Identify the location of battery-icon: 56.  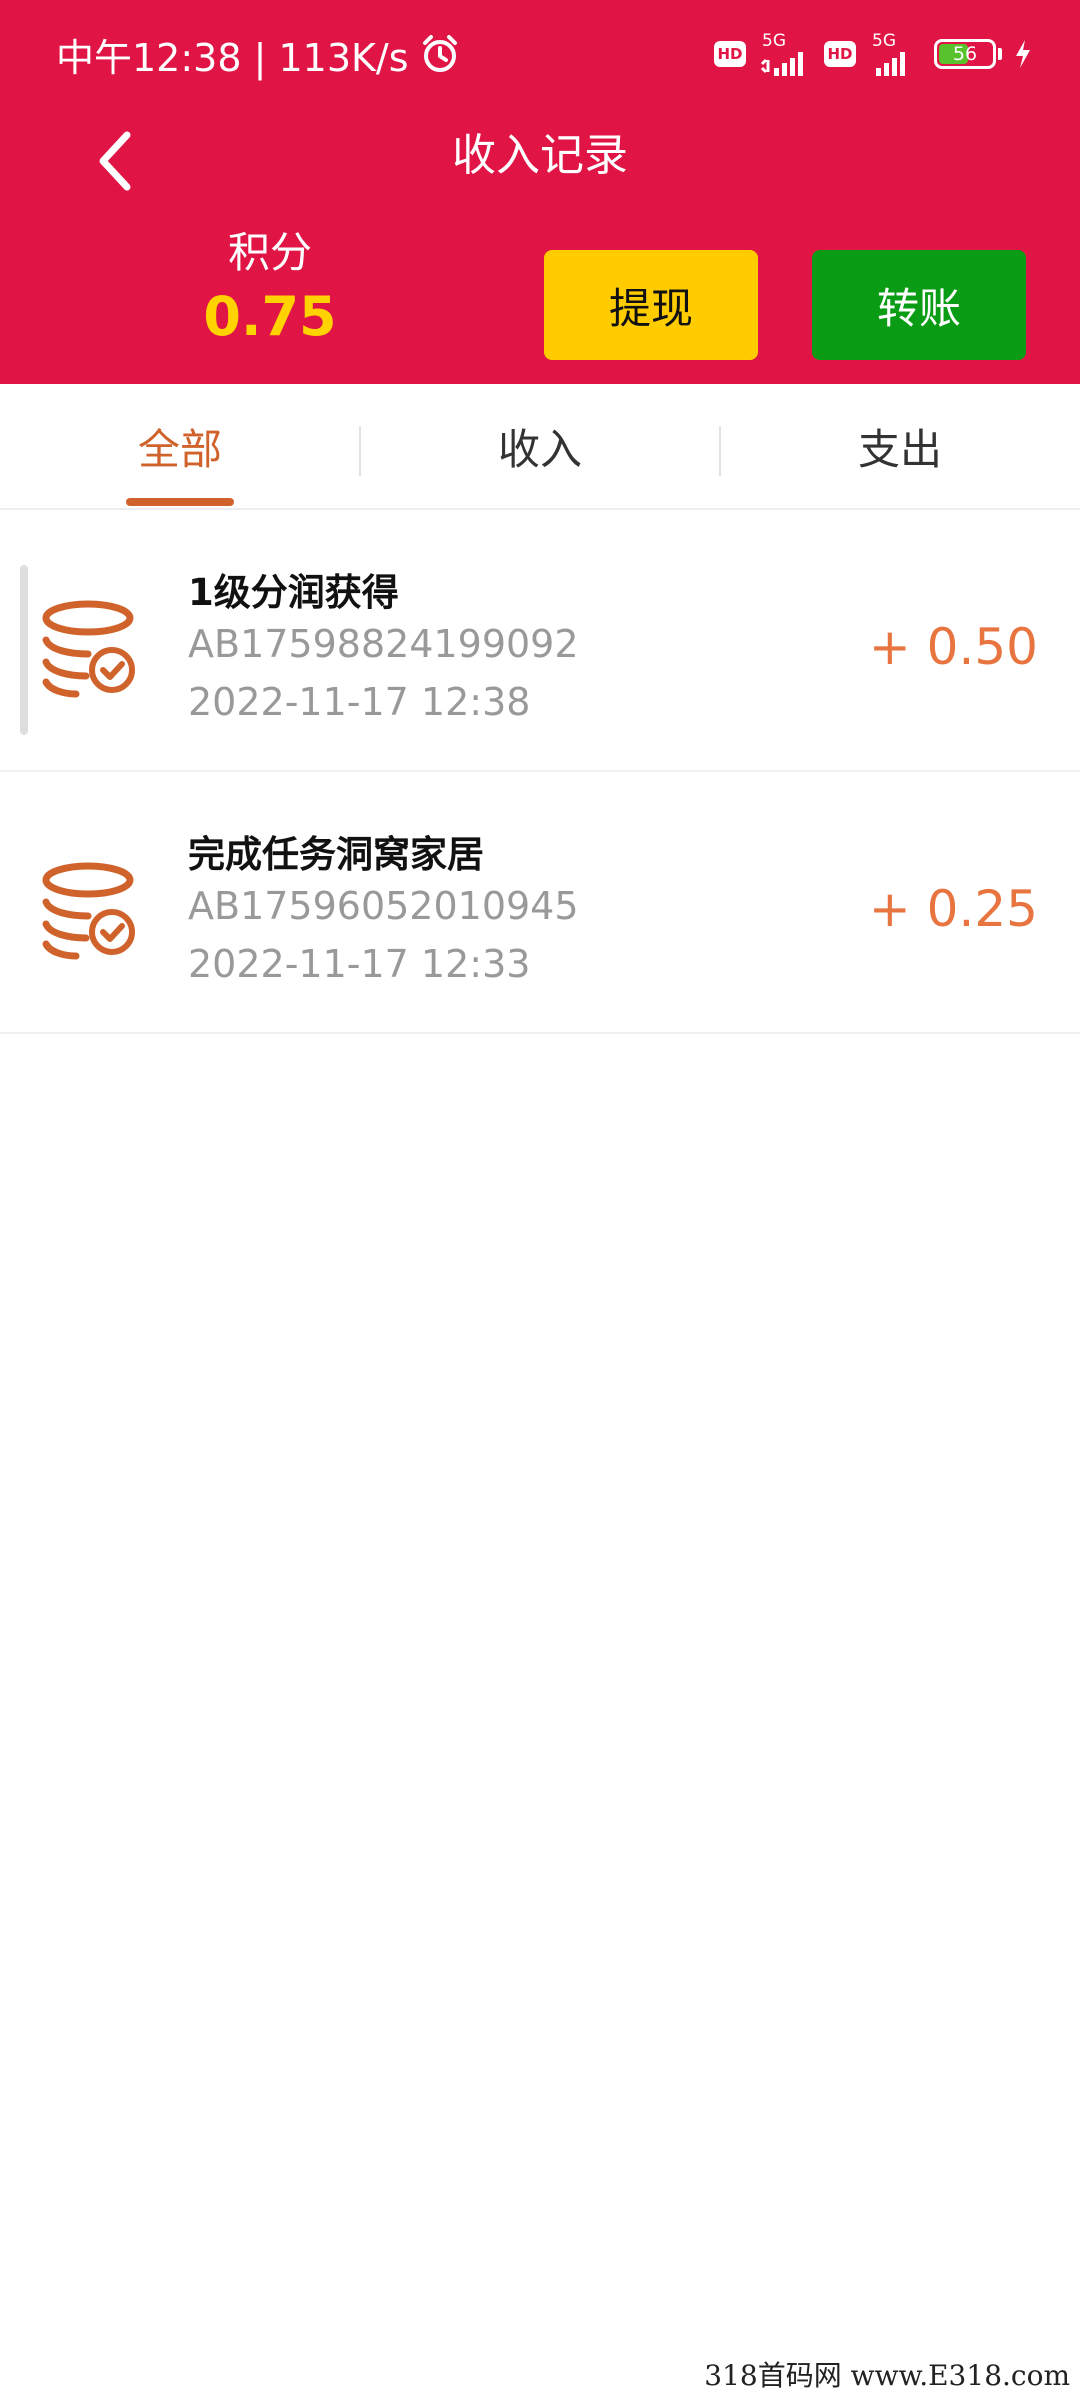
(965, 54).